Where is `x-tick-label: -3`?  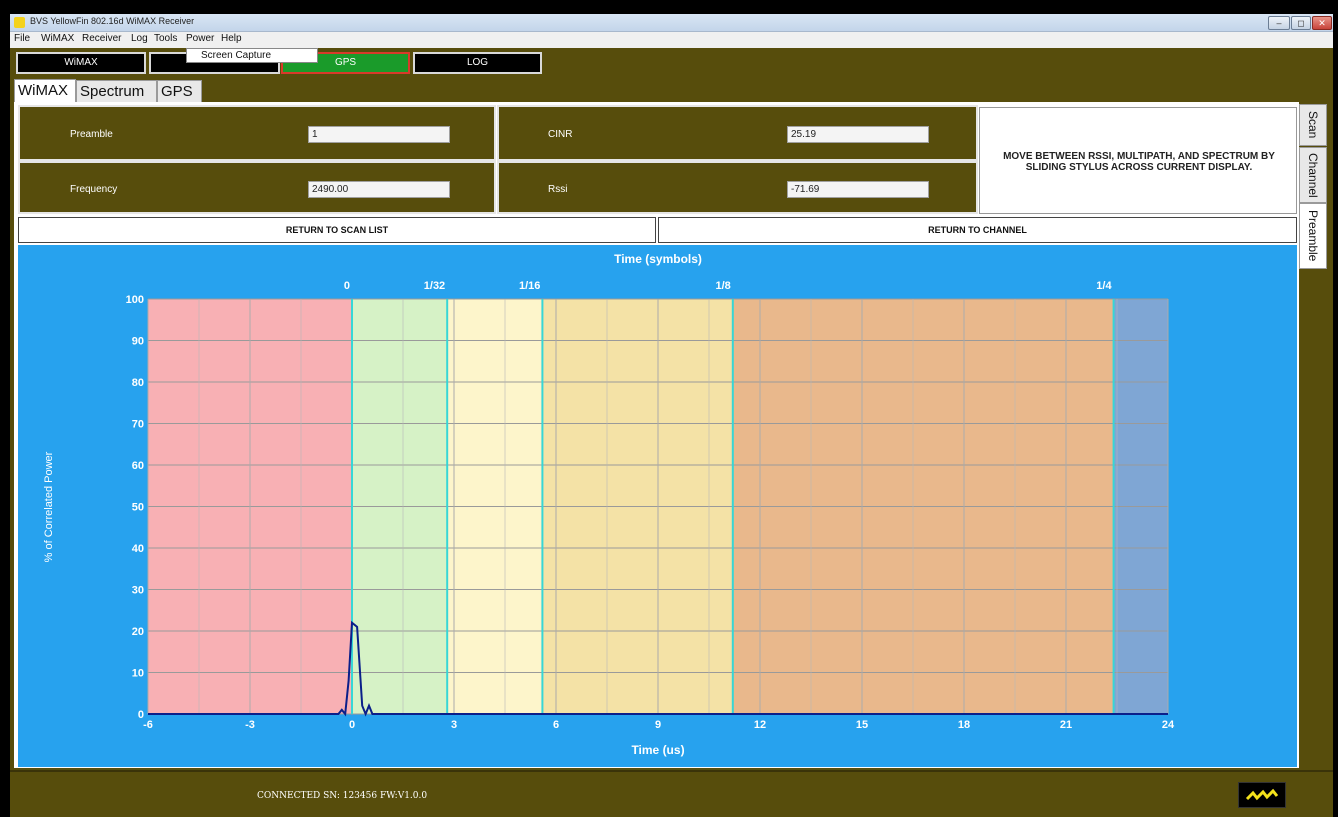
x-tick-label: -3 is located at coordinates (250, 725).